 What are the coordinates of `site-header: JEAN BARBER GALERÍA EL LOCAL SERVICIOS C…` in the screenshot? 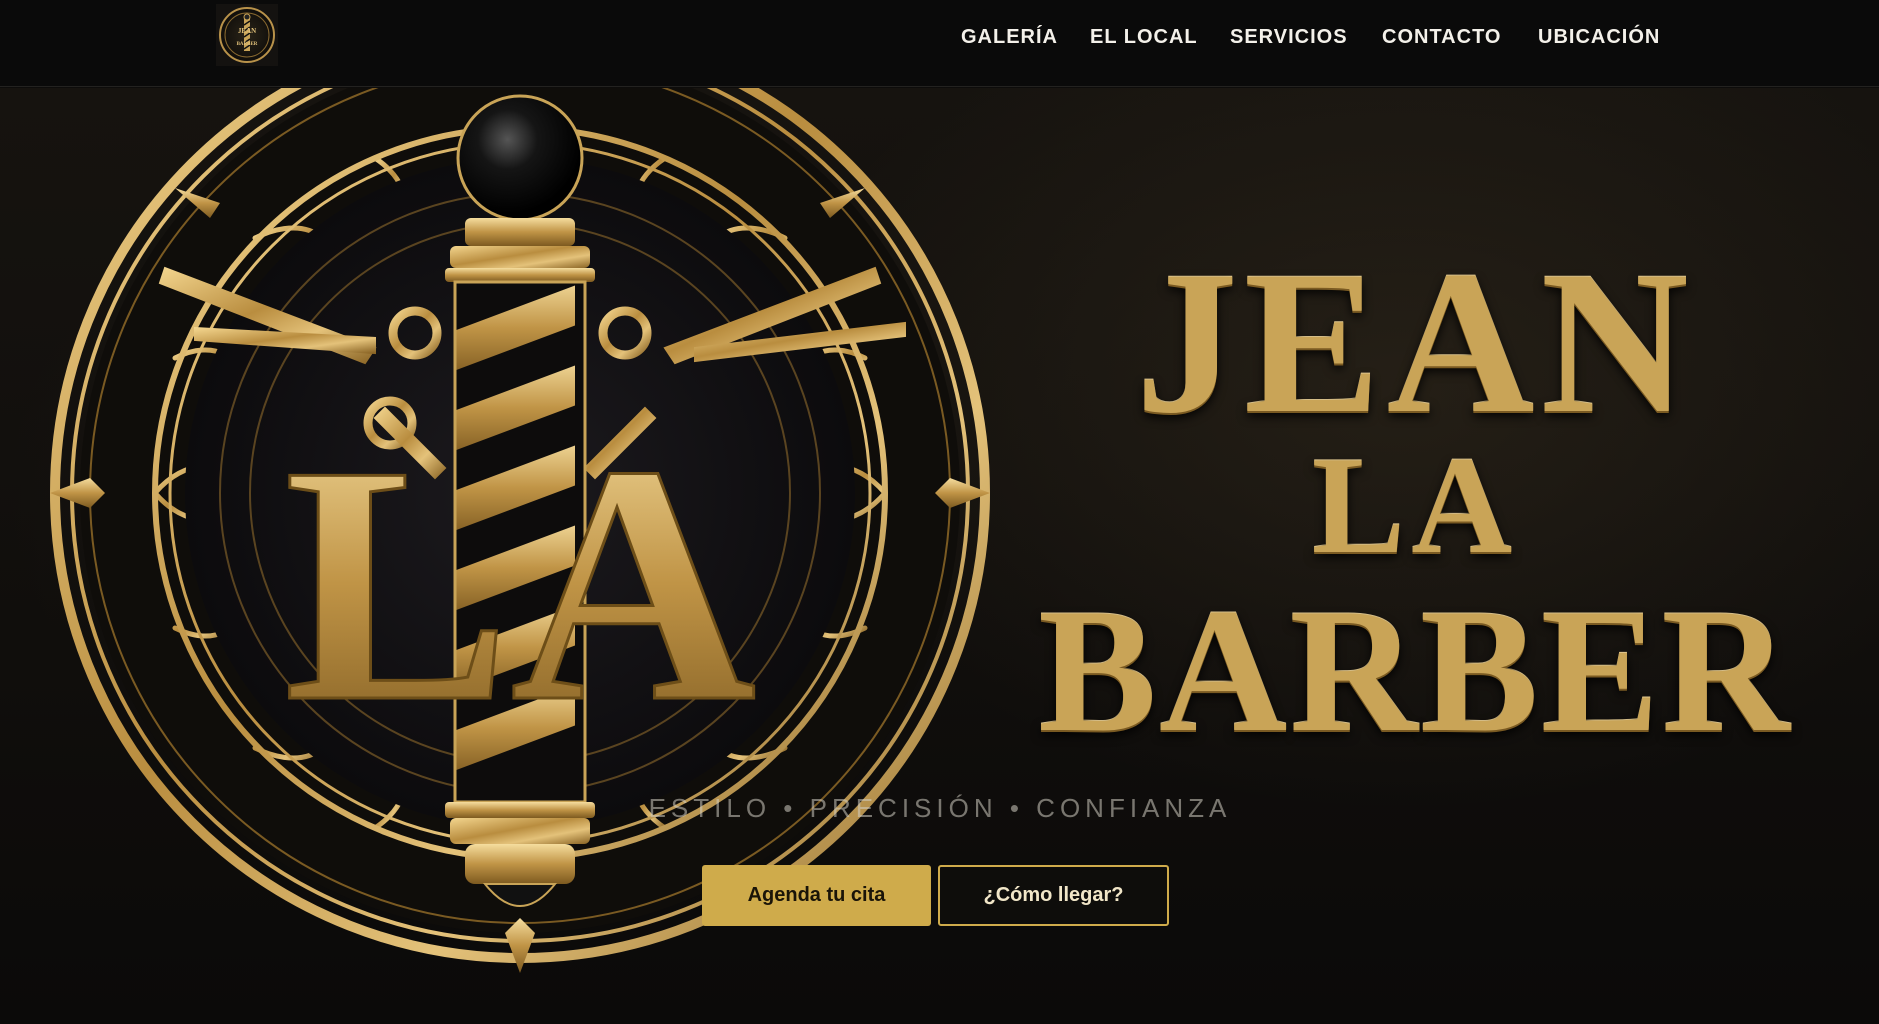 It's located at (939, 43).